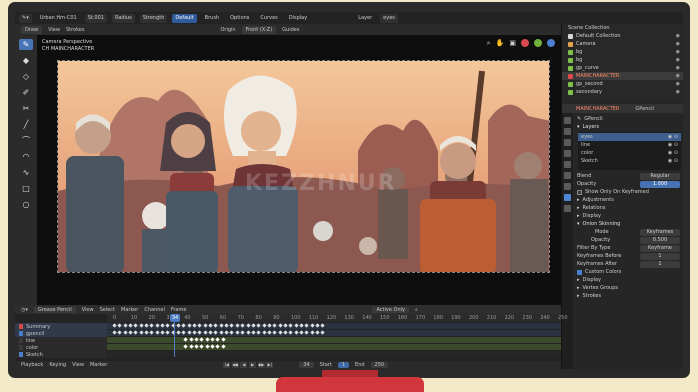  I want to click on axis-x-icon, so click(525, 43).